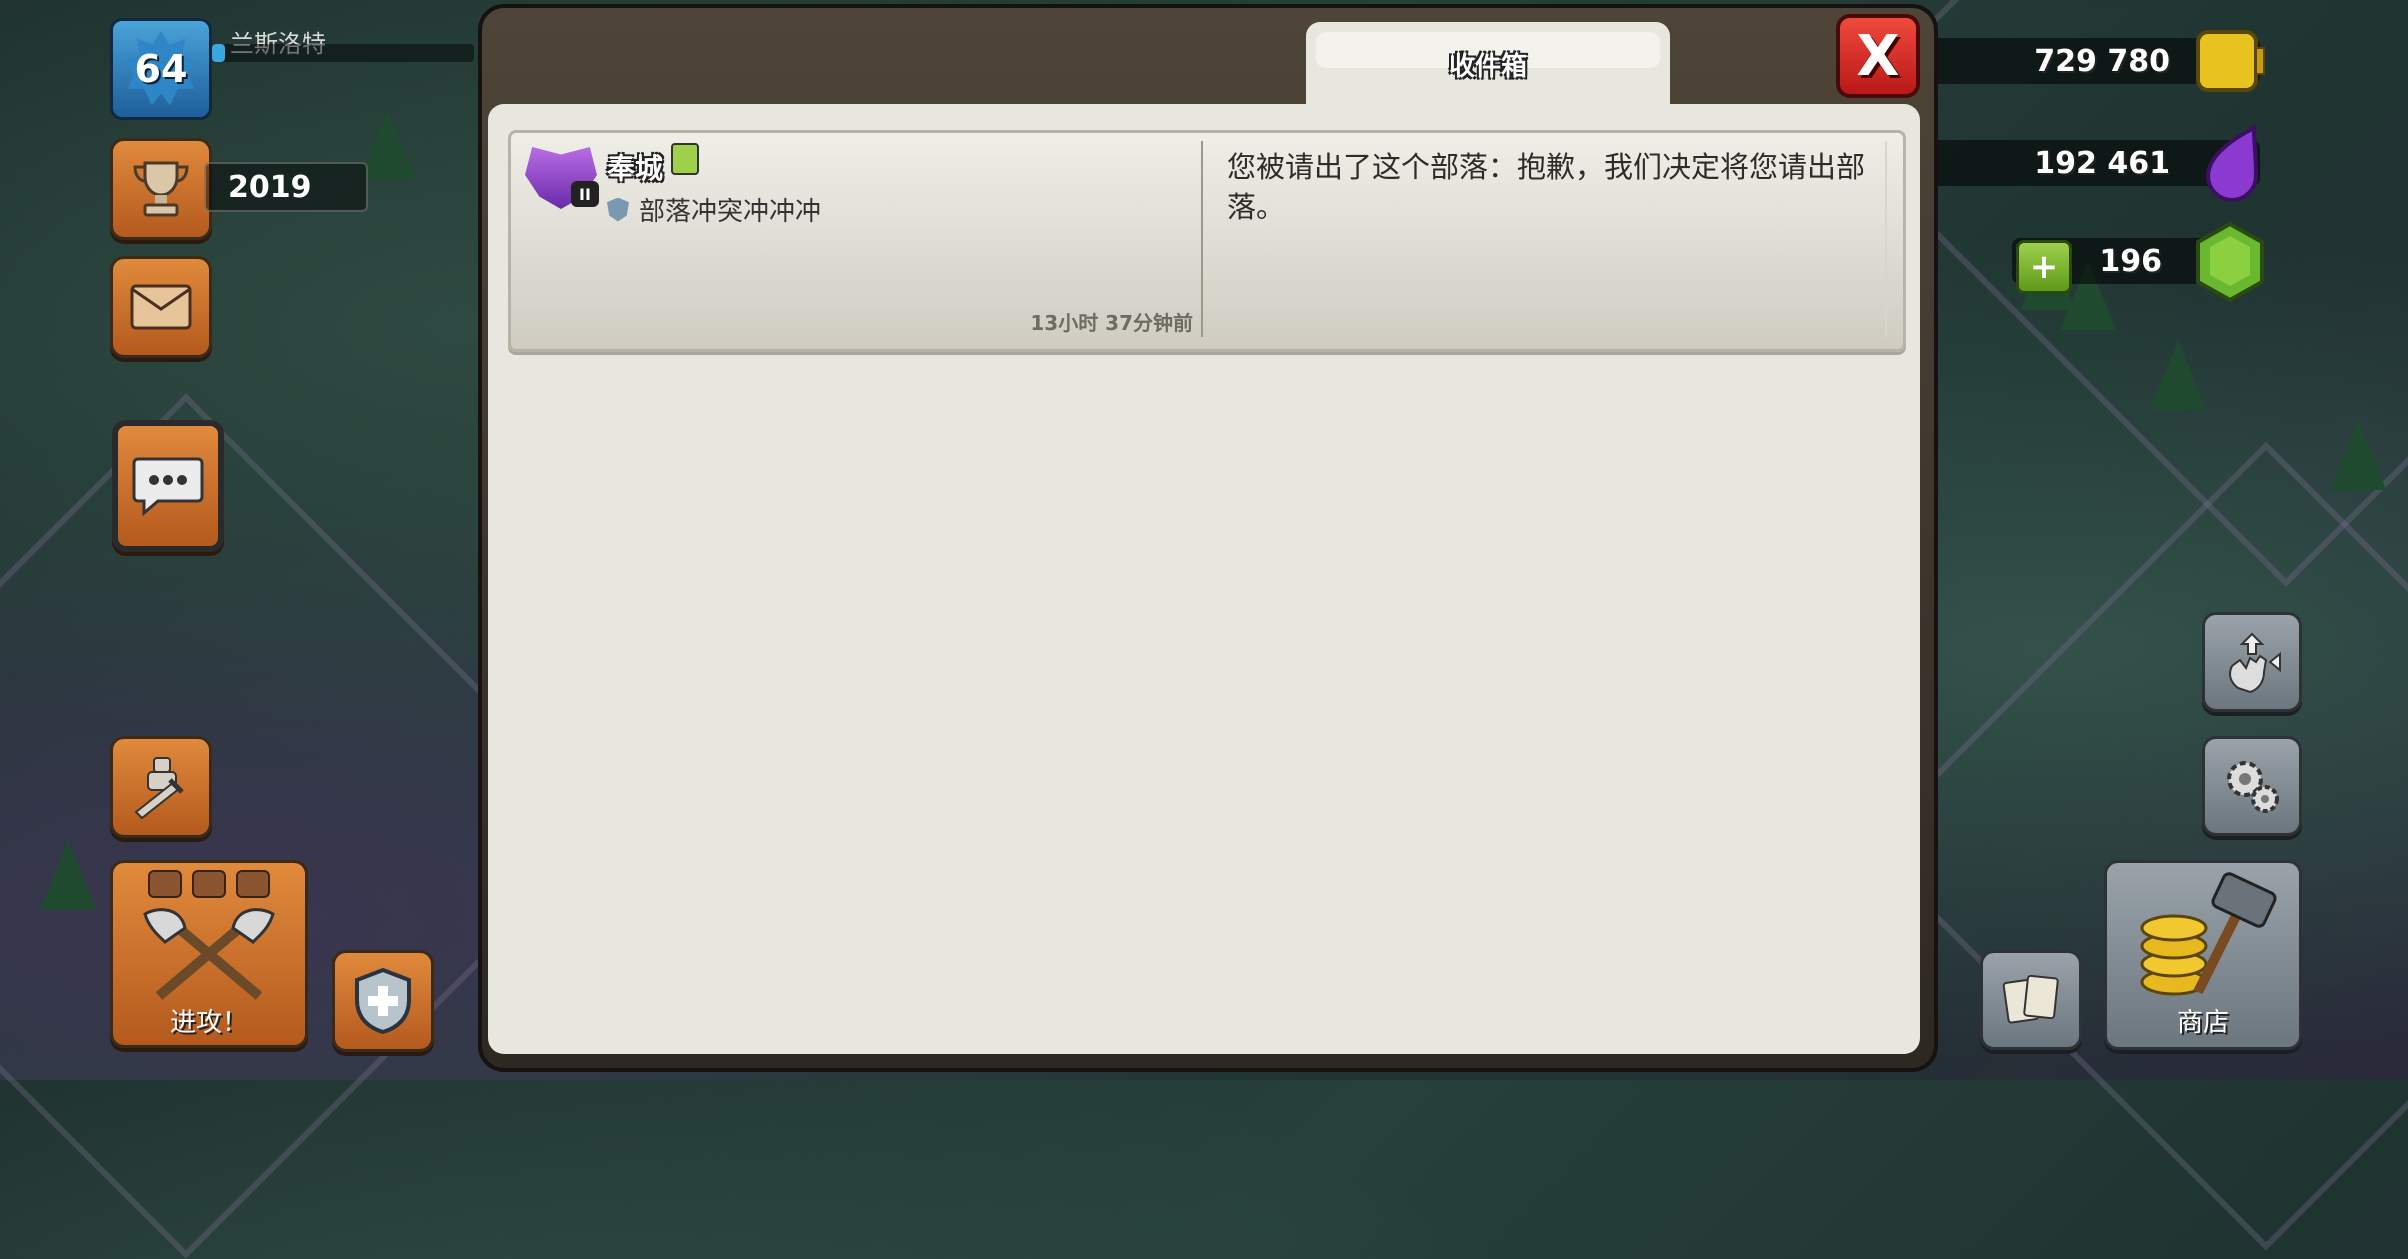  I want to click on shield-button, so click(383, 1001).